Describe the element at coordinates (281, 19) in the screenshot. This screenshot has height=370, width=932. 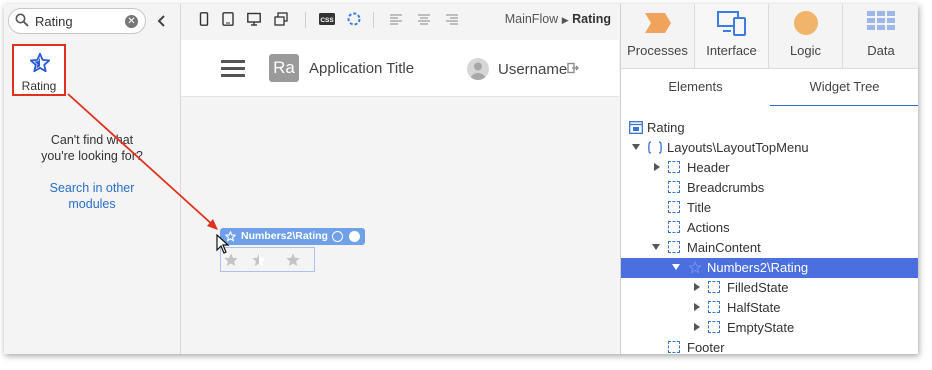
I see `layers-icon` at that location.